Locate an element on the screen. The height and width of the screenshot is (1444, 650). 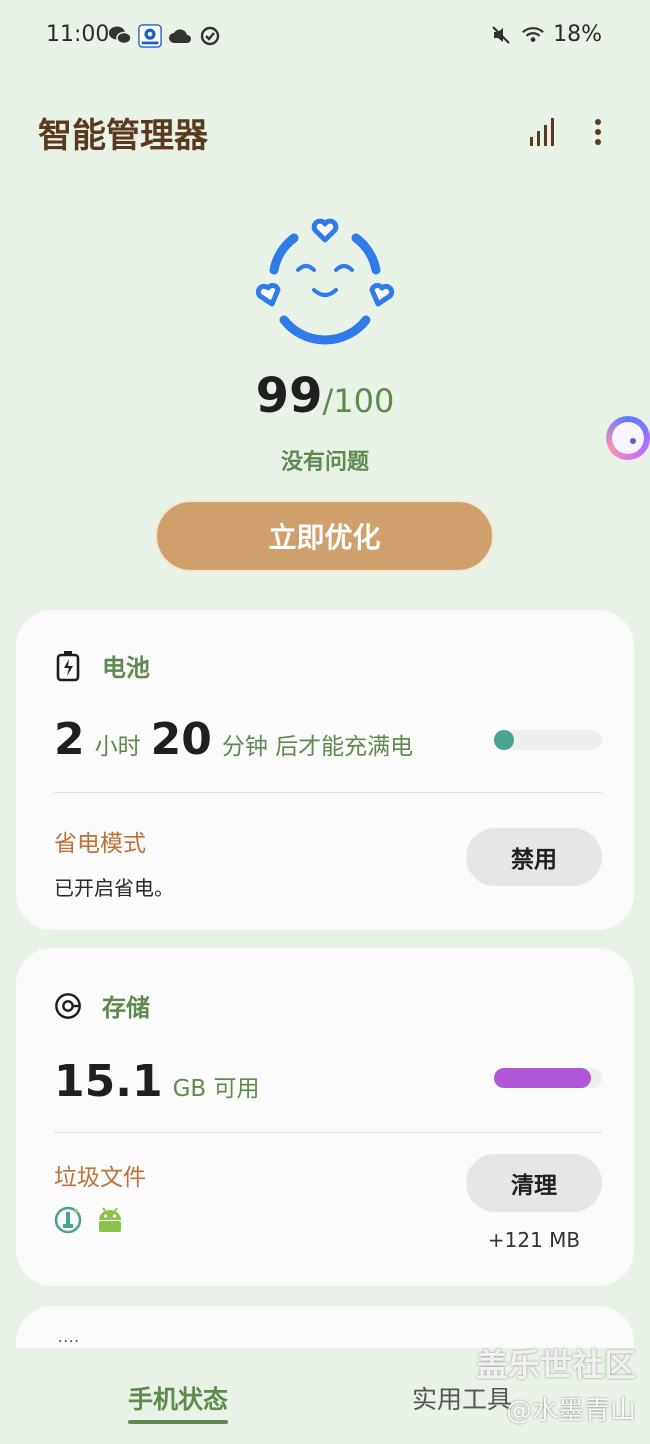
more-options-icon is located at coordinates (598, 132).